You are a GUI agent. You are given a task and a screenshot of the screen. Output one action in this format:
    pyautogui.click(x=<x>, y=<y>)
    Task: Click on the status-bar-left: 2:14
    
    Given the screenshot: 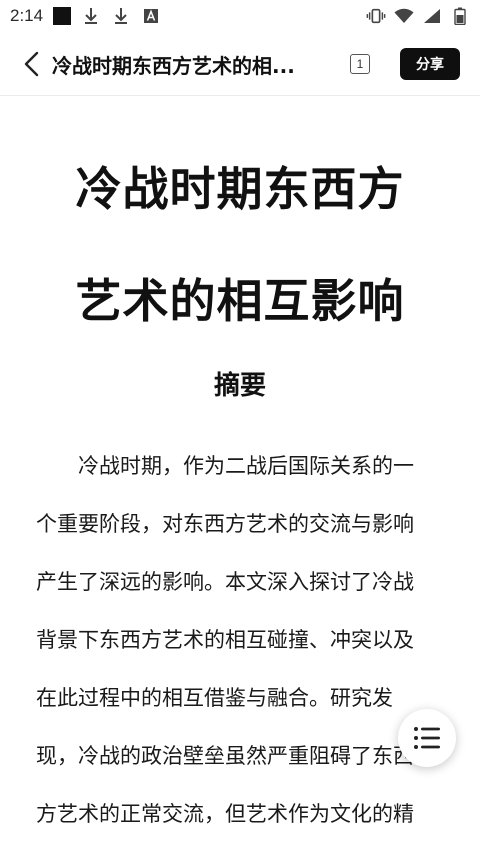 What is the action you would take?
    pyautogui.click(x=85, y=16)
    